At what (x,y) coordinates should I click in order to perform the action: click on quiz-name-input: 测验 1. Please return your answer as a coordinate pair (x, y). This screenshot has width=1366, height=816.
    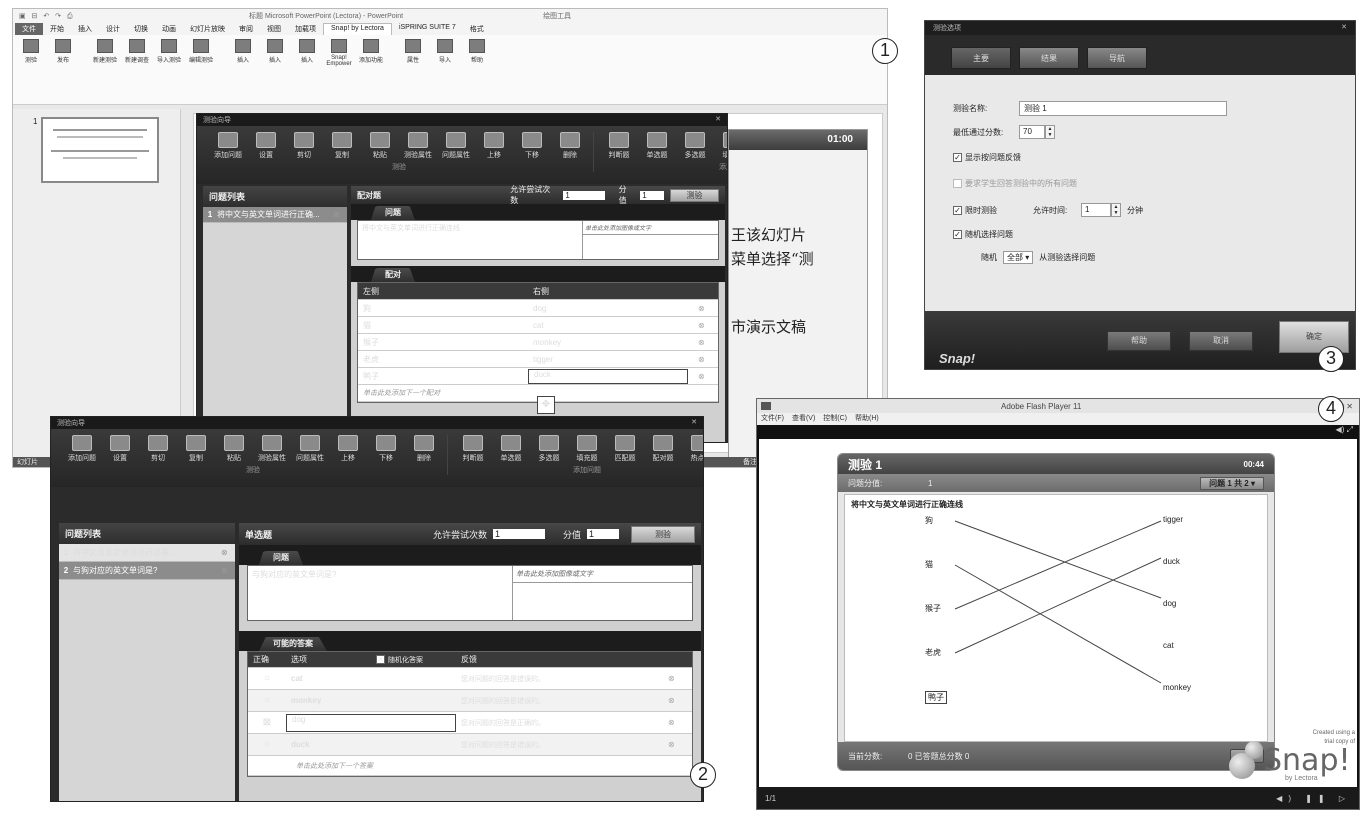
    Looking at the image, I should click on (1123, 108).